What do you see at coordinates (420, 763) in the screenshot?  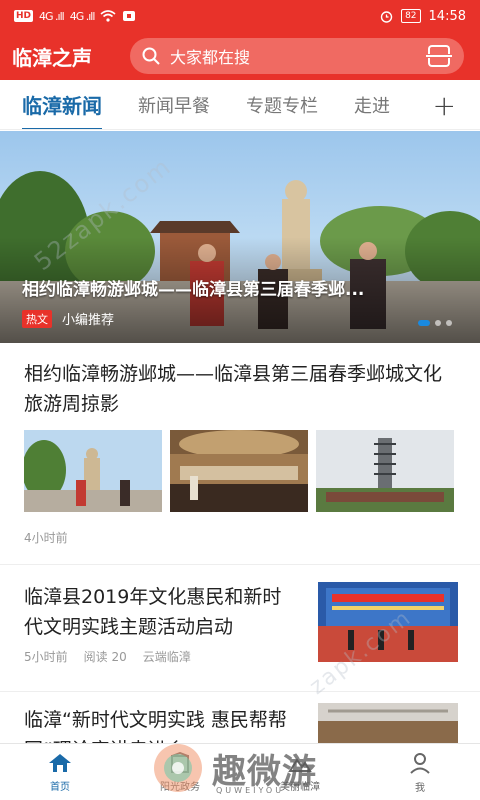 I see `user-icon` at bounding box center [420, 763].